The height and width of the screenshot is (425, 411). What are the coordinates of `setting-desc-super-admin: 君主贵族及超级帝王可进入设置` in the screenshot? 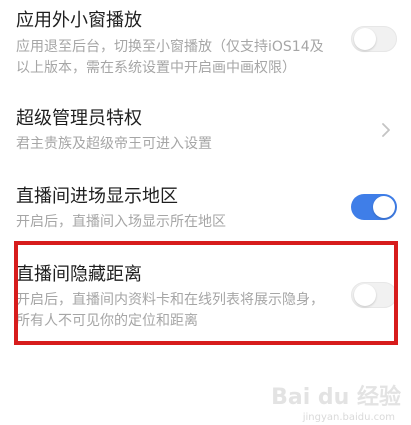 It's located at (114, 144).